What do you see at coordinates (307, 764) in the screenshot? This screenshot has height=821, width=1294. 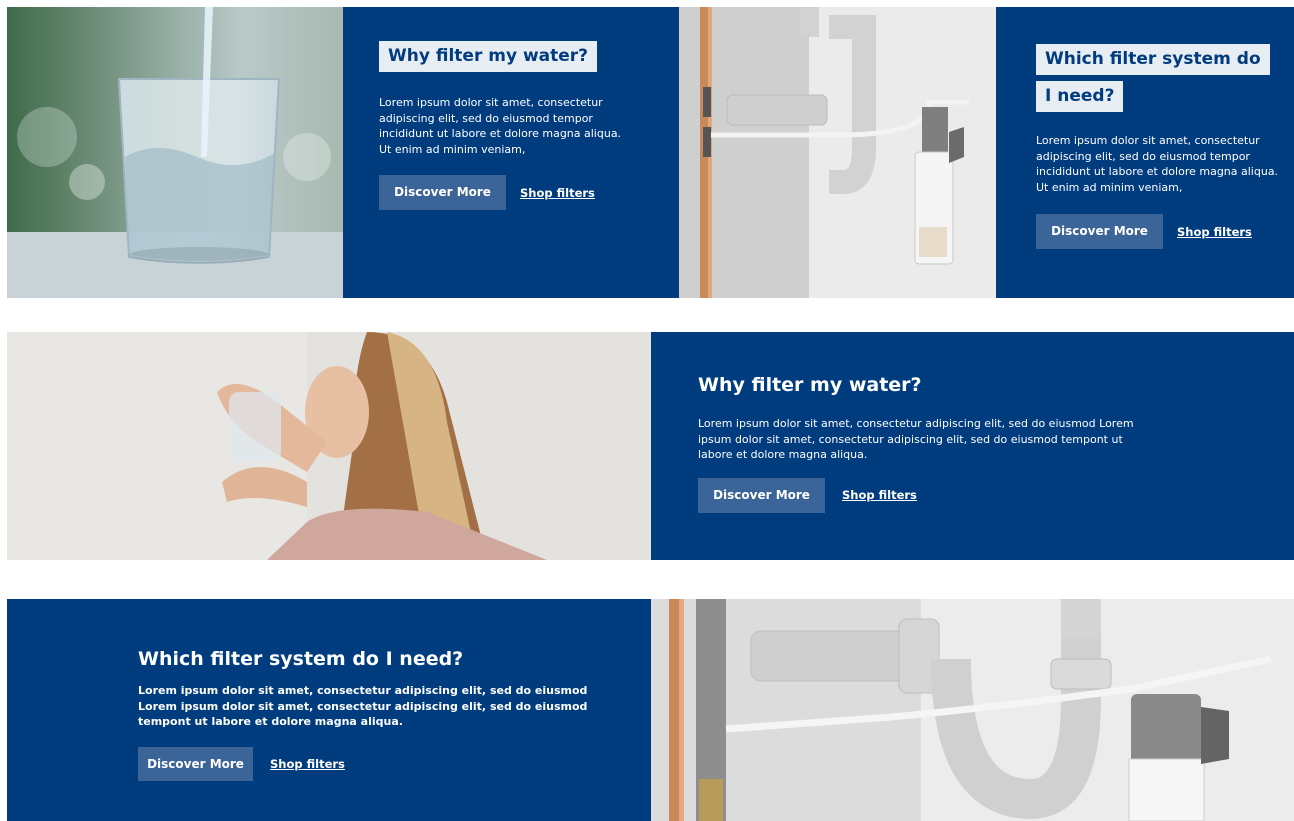 I see `banner4-shop-filters-link: Shop filters` at bounding box center [307, 764].